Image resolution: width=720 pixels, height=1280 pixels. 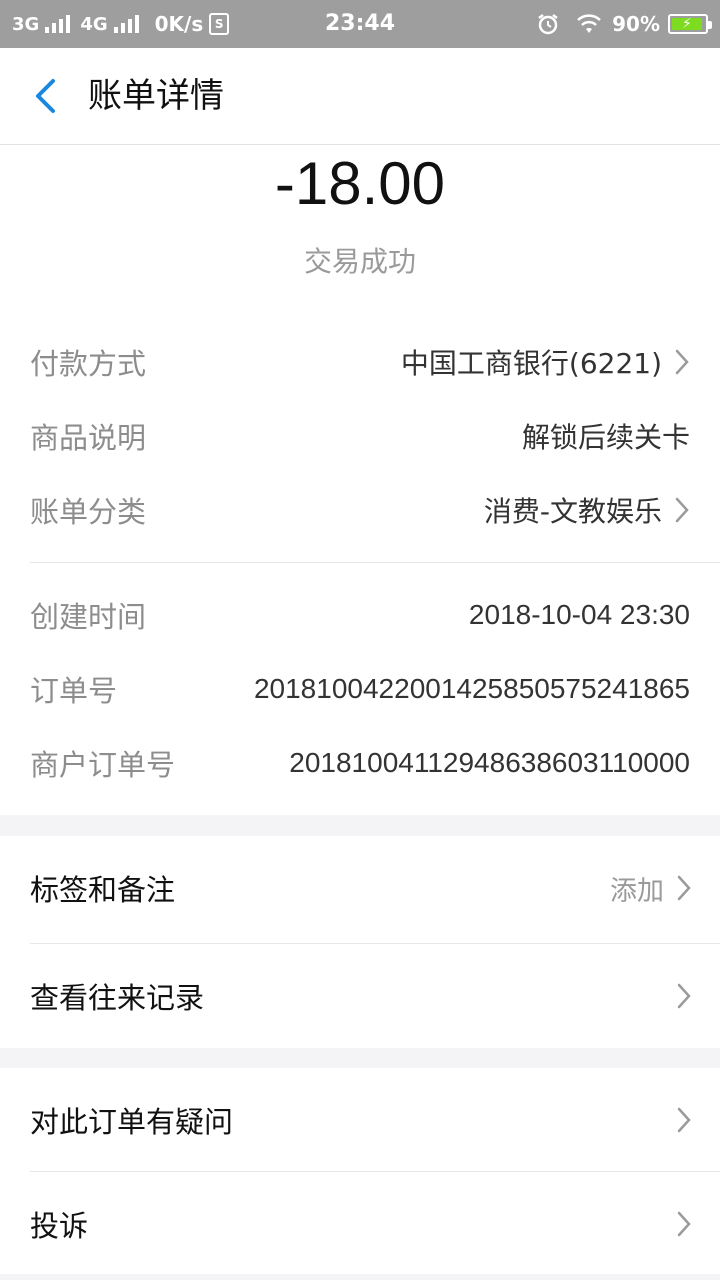 What do you see at coordinates (74, 691) in the screenshot?
I see `meta-label: 订单号` at bounding box center [74, 691].